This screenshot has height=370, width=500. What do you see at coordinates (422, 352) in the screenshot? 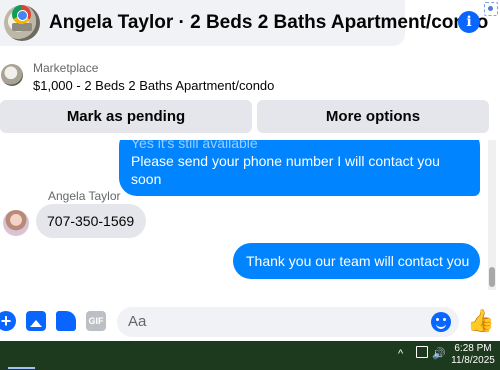
I see `network-icon` at bounding box center [422, 352].